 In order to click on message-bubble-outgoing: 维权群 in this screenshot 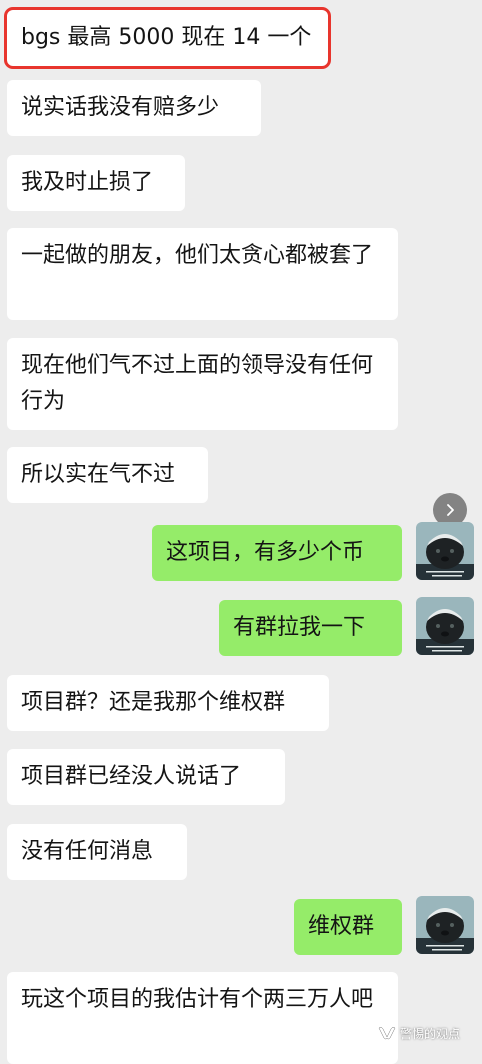, I will do `click(348, 927)`.